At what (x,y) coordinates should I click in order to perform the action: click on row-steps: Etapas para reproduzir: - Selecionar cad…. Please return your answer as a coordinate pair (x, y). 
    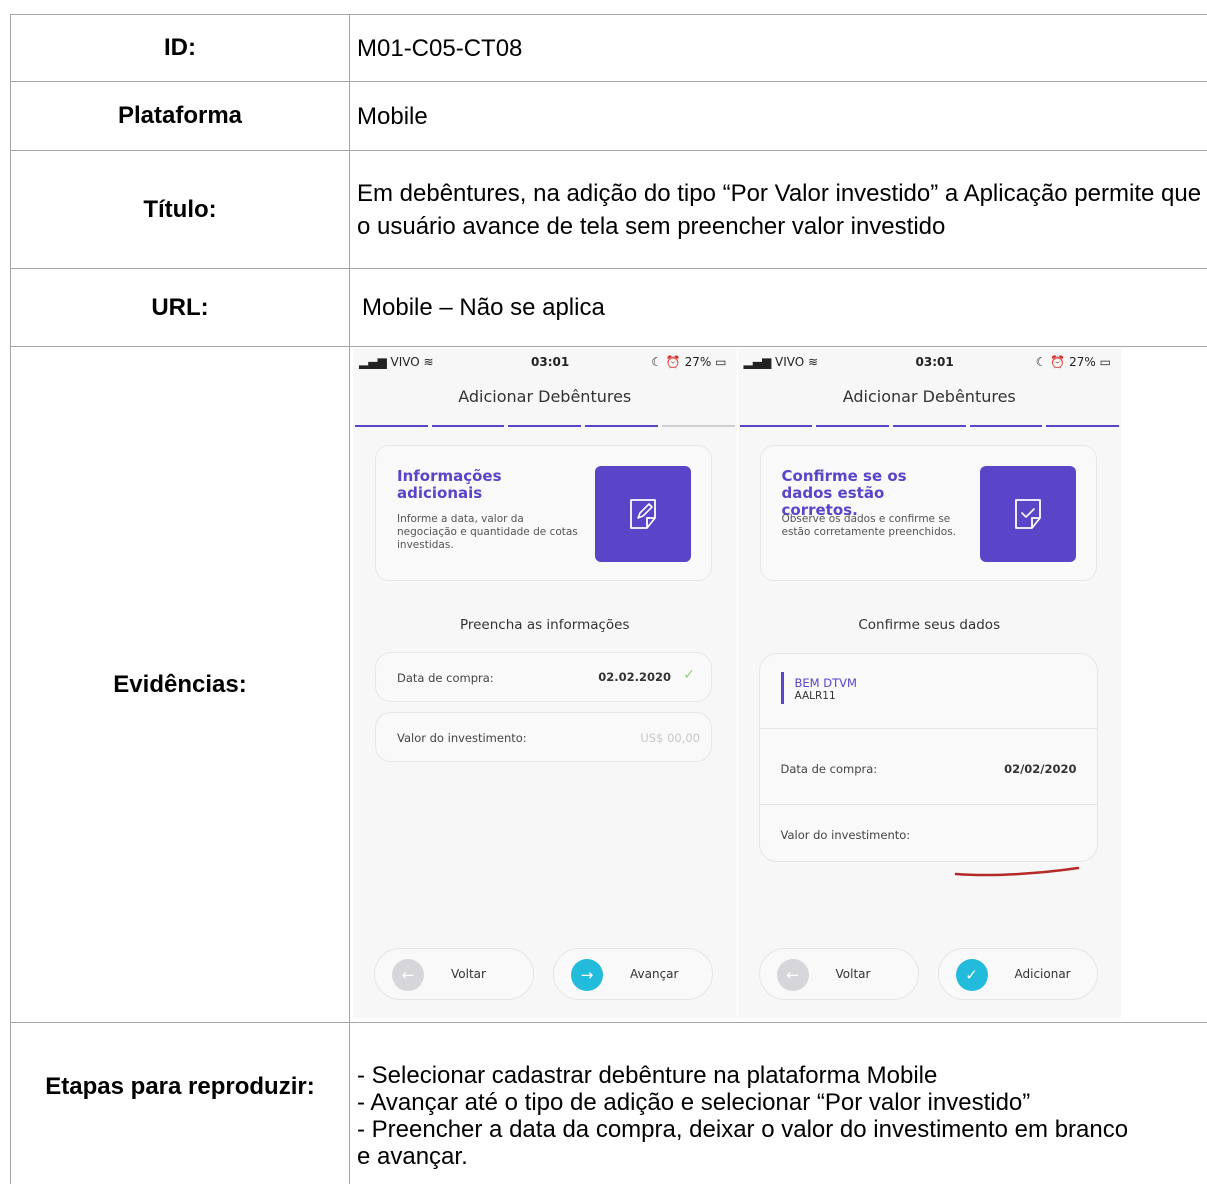
    Looking at the image, I should click on (608, 1103).